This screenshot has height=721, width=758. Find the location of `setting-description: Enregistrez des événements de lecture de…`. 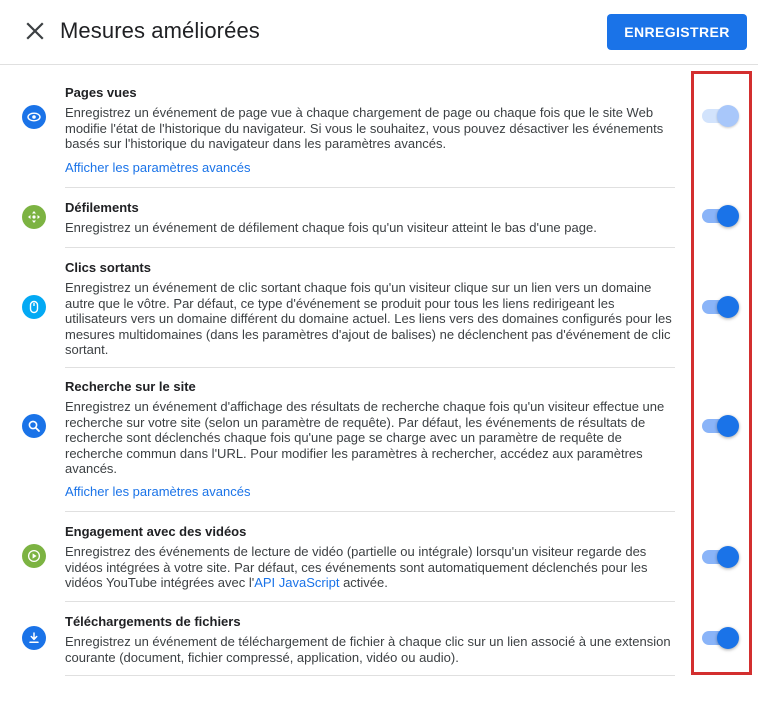

setting-description: Enregistrez des événements de lecture de… is located at coordinates (370, 567).